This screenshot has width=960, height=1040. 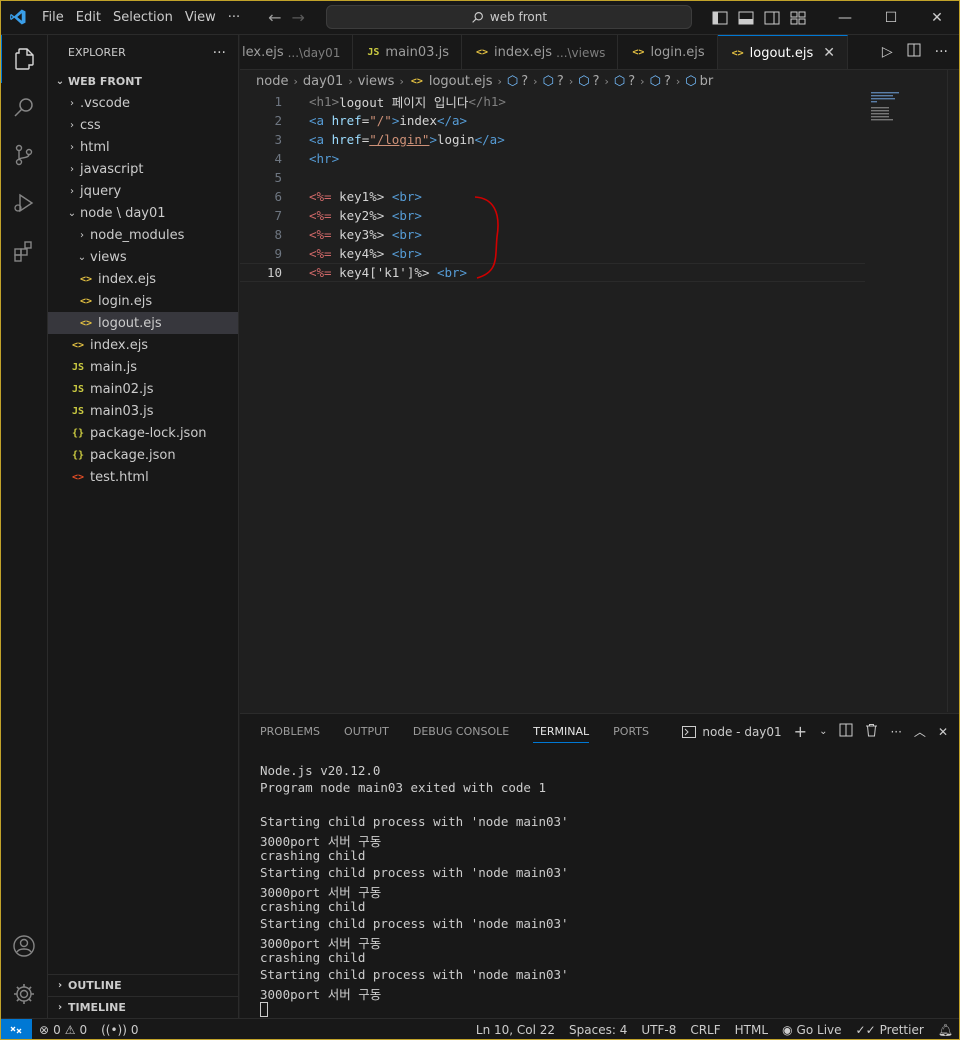 I want to click on customize-layout-icon, so click(x=798, y=18).